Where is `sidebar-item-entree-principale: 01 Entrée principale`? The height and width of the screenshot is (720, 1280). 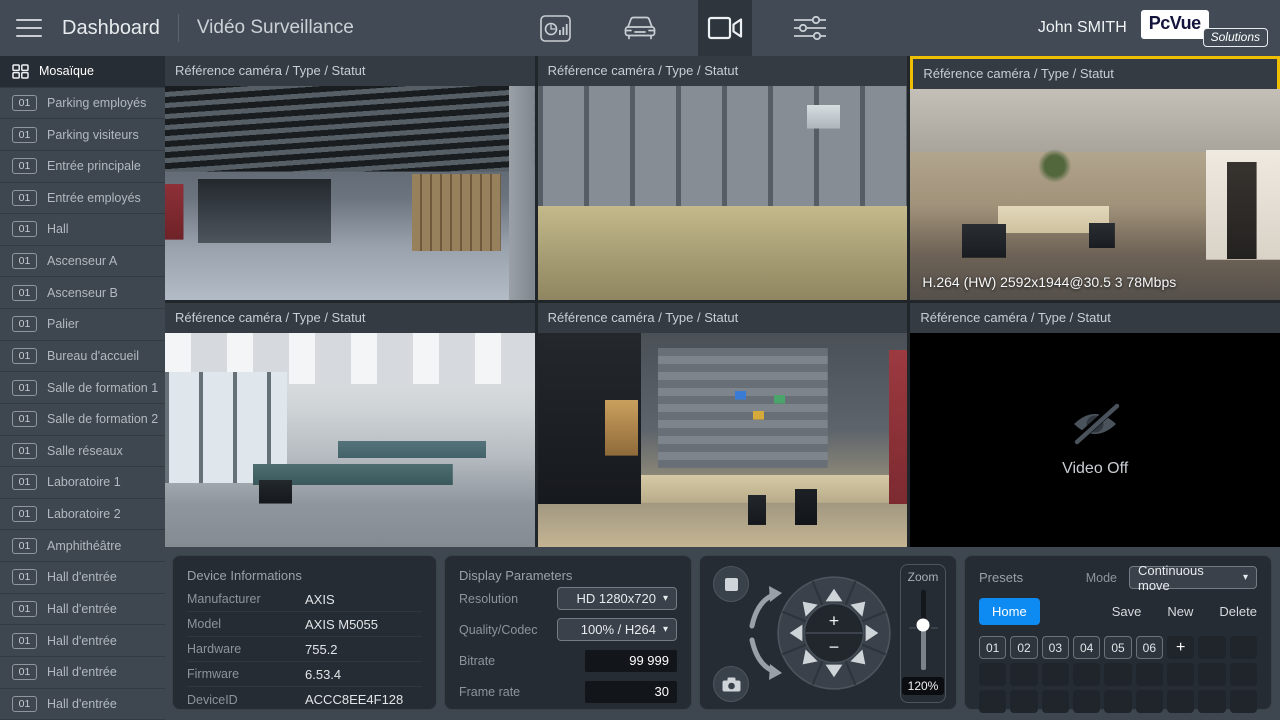
sidebar-item-entree-principale: 01 Entrée principale is located at coordinates (82, 167).